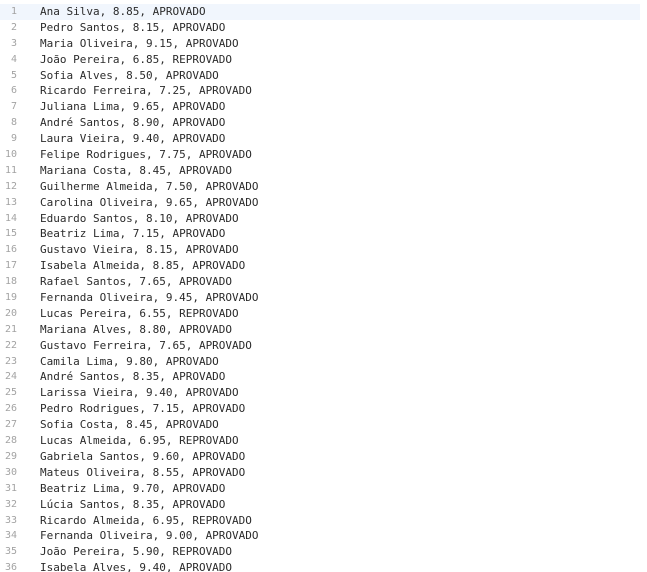 The height and width of the screenshot is (572, 647). What do you see at coordinates (149, 203) in the screenshot?
I see `line-text: Carolina Oliveira, 9.65, APROVADO` at bounding box center [149, 203].